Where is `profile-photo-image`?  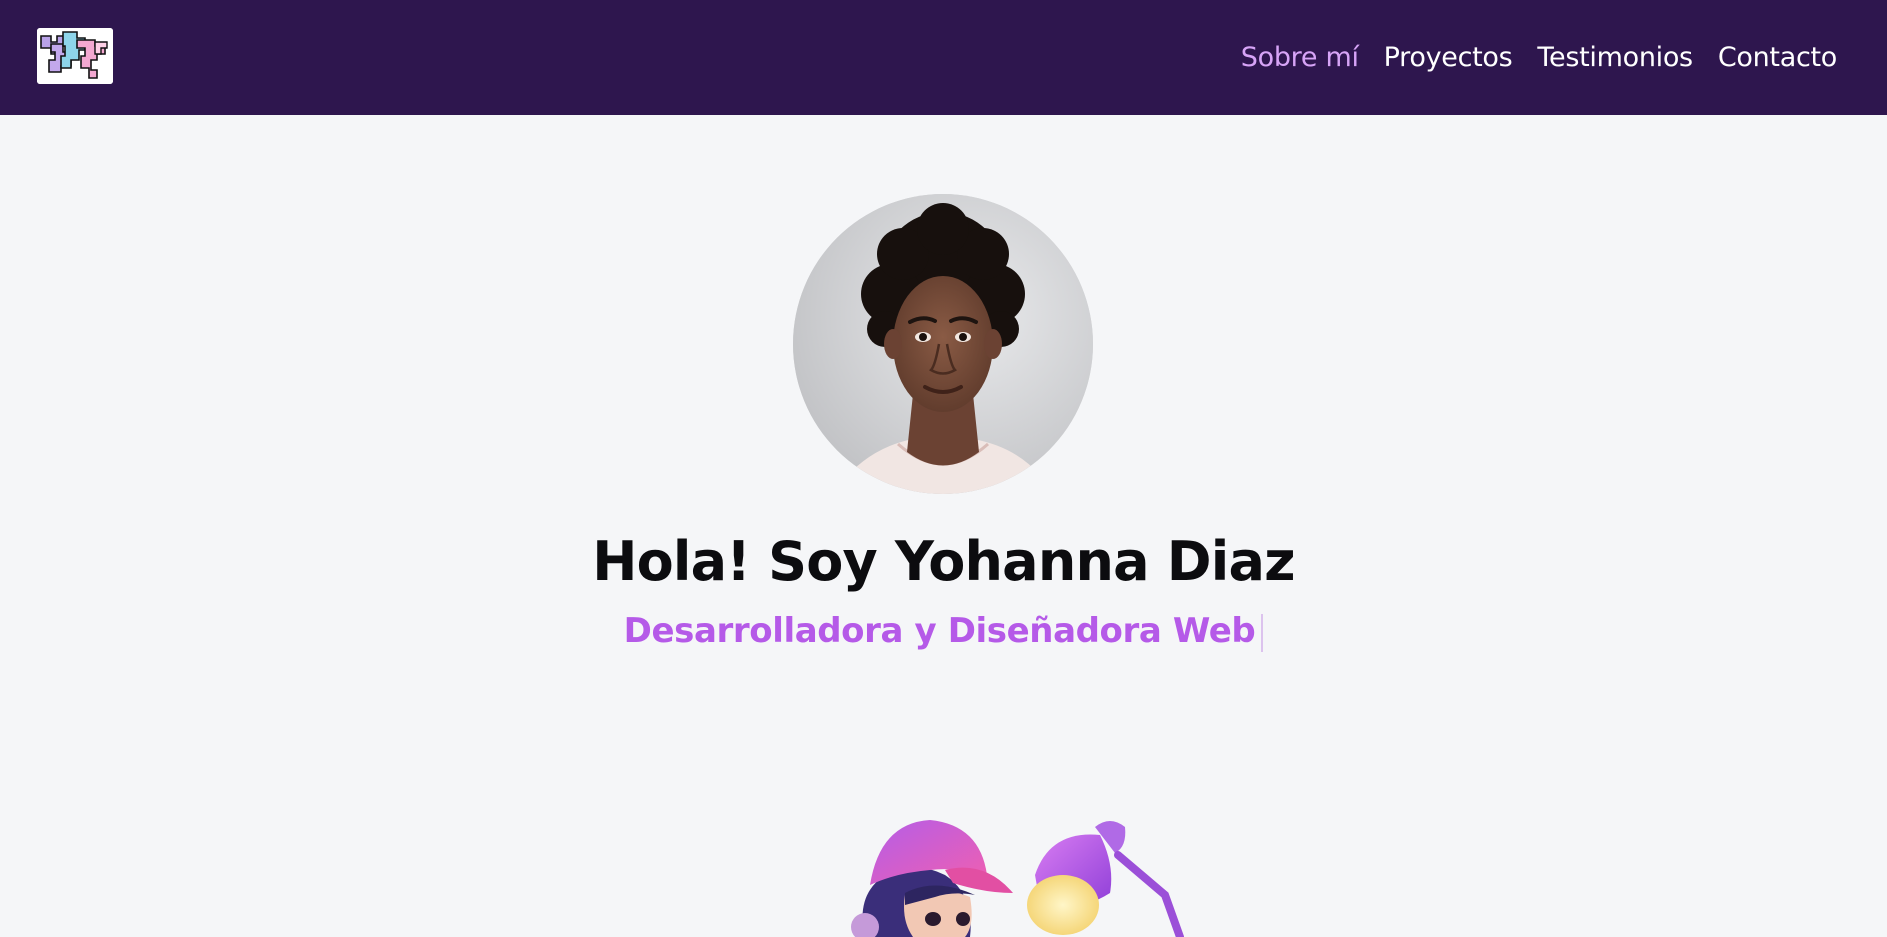 profile-photo-image is located at coordinates (943, 344).